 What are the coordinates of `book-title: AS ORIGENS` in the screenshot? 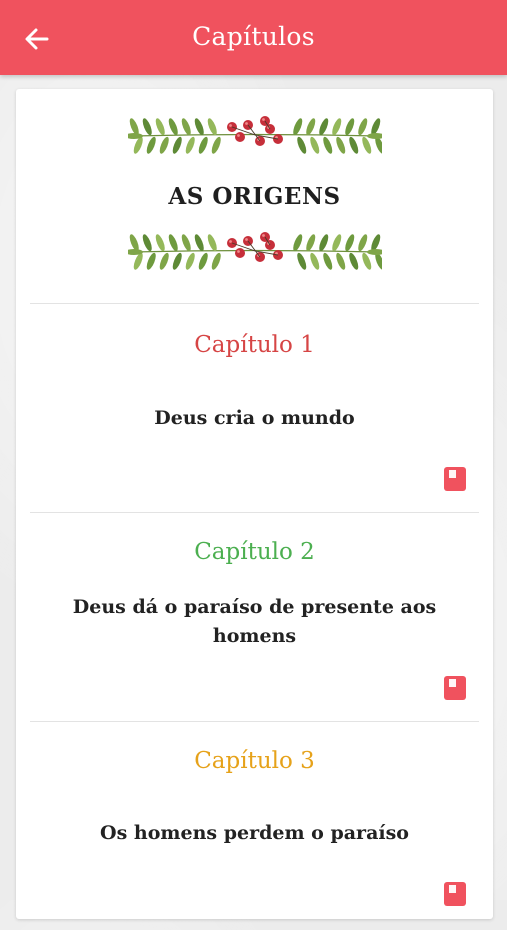 It's located at (254, 196).